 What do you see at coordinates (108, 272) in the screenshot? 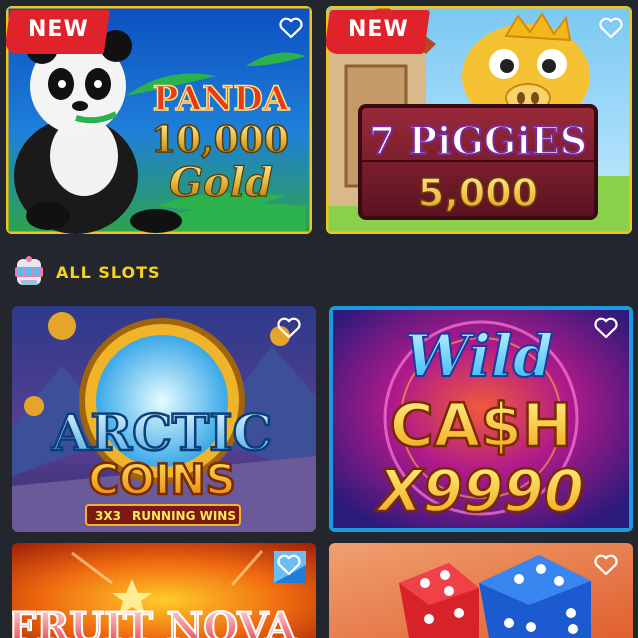
I see `section-title: ALL SLOTS` at bounding box center [108, 272].